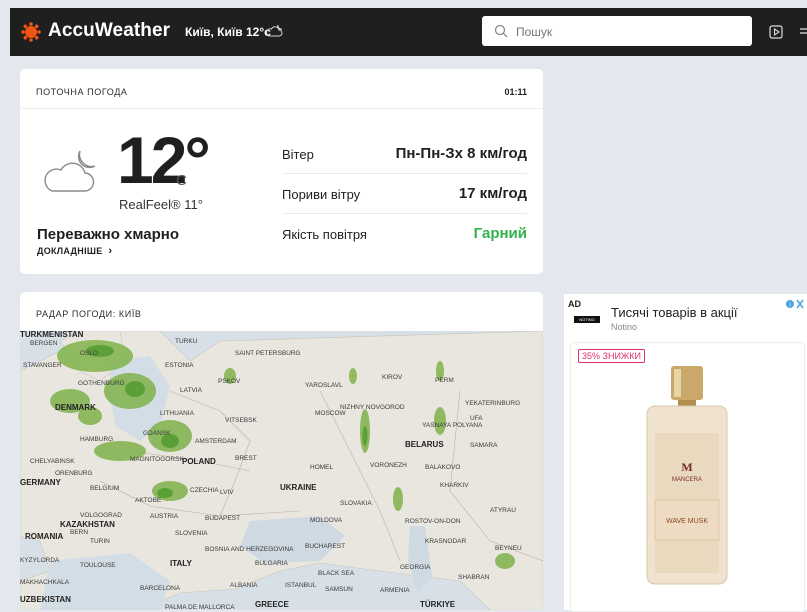 This screenshot has height=612, width=807. Describe the element at coordinates (272, 563) in the screenshot. I see `map-label: BULGARIA` at that location.